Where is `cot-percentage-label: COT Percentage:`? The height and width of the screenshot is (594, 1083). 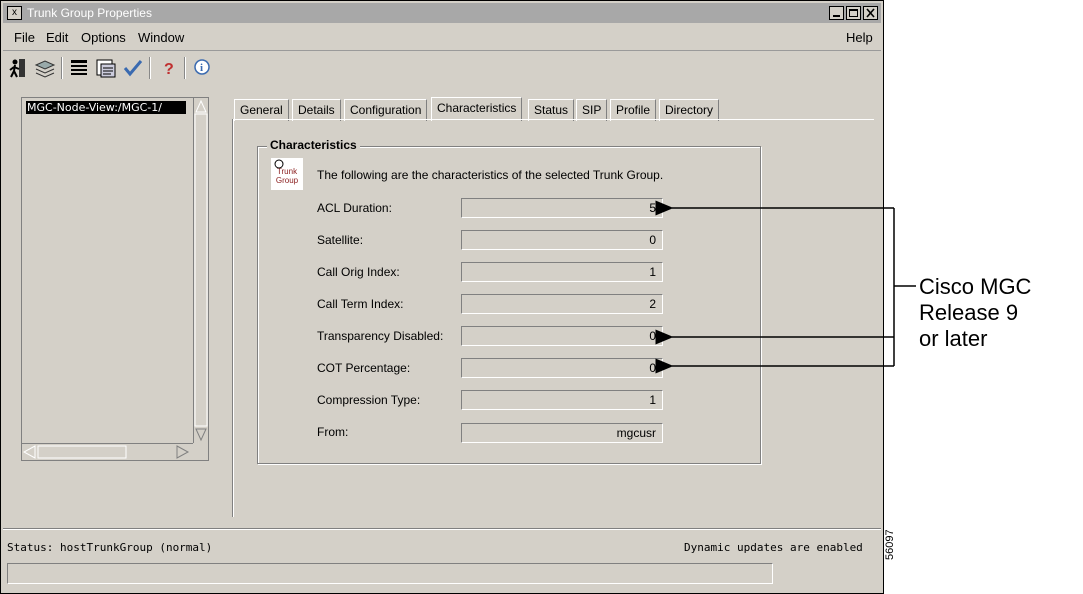
cot-percentage-label: COT Percentage: is located at coordinates (364, 368).